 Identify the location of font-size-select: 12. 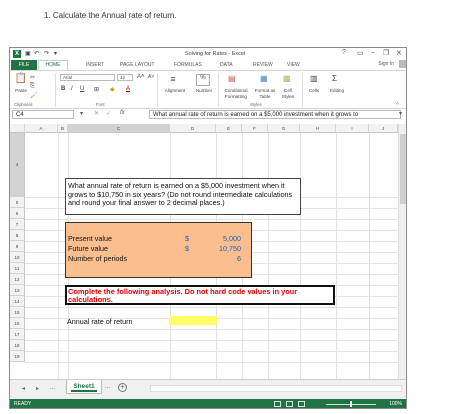
(125, 77).